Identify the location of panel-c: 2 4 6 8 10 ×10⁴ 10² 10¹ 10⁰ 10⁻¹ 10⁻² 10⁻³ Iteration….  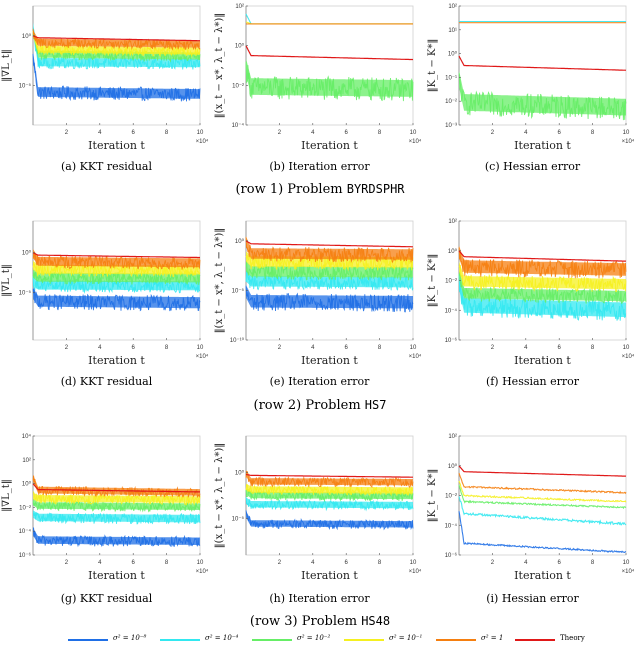
(532, 77).